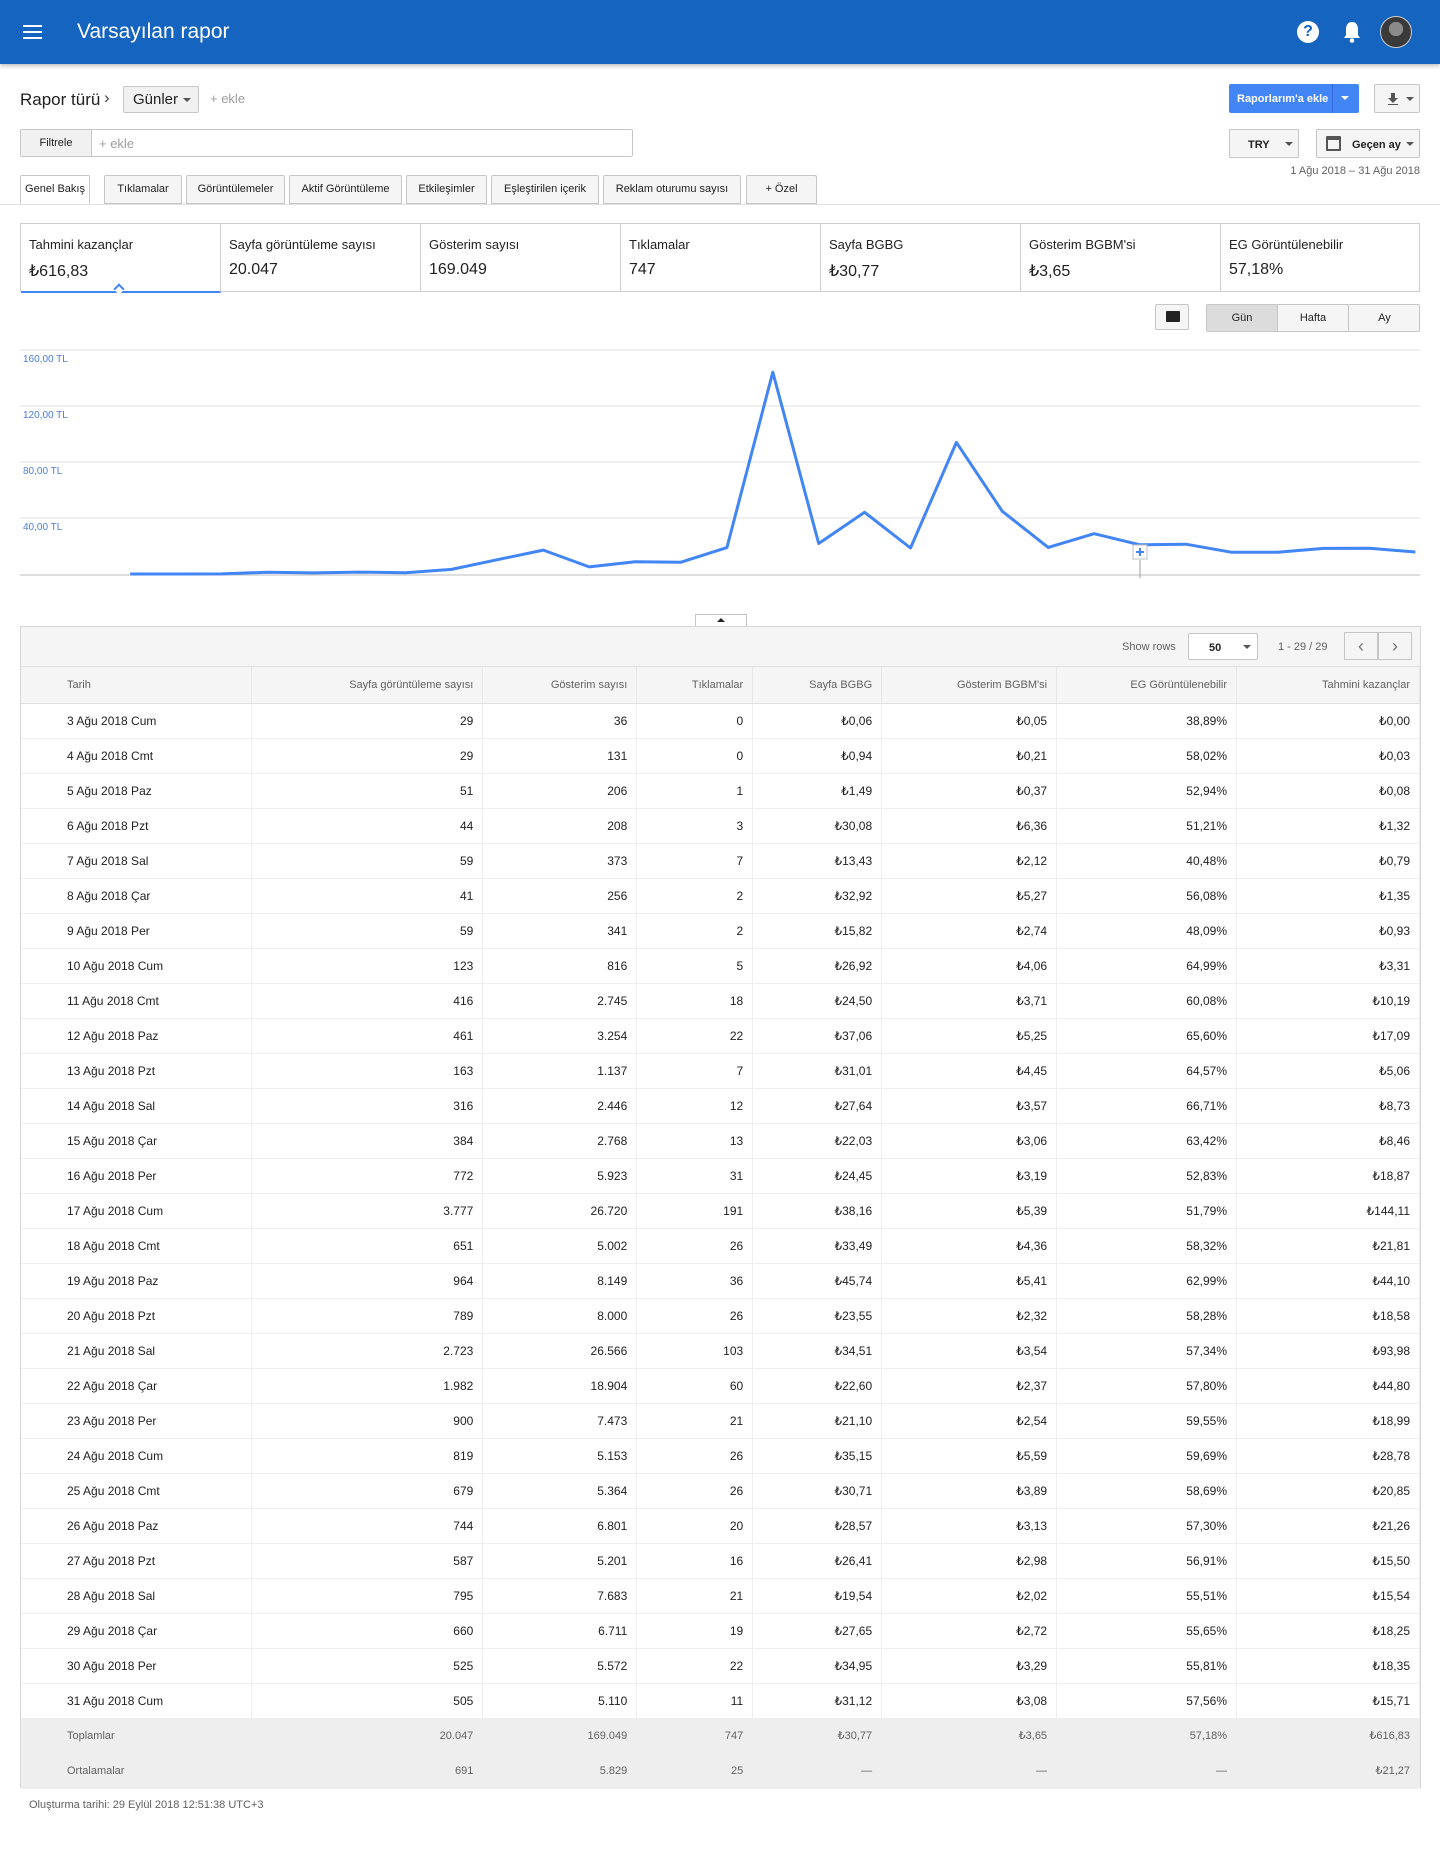 The image size is (1440, 1853). What do you see at coordinates (1328, 1456) in the screenshot?
I see `table-cell: ₺28,78` at bounding box center [1328, 1456].